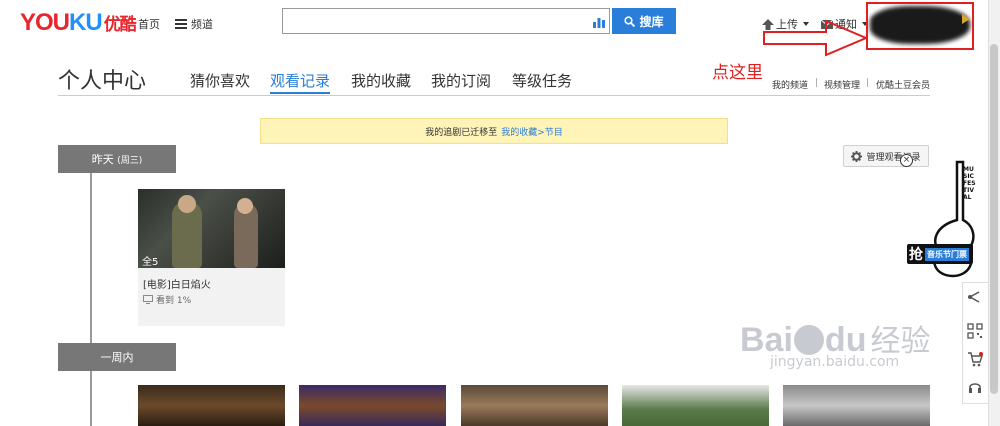  I want to click on floating-sidebar, so click(975, 343).